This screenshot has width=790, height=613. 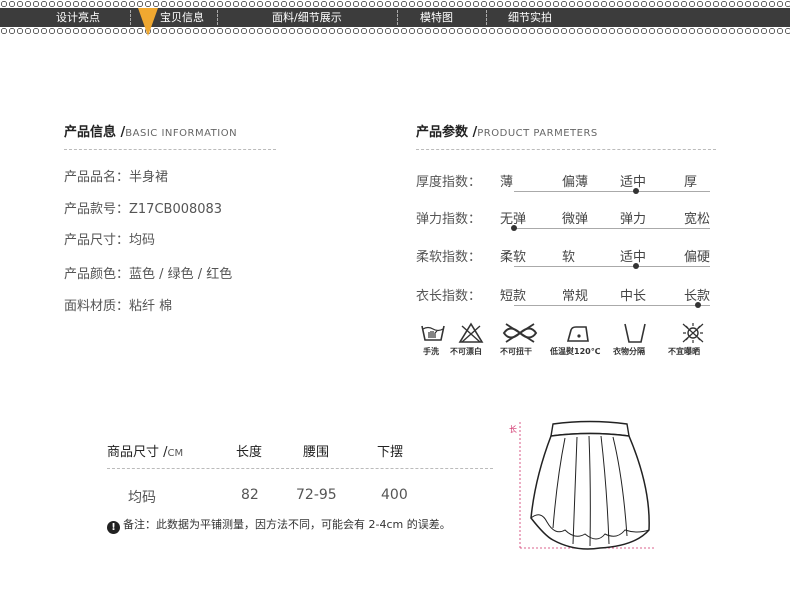 What do you see at coordinates (182, 17) in the screenshot?
I see `nav-item-info: 宝贝信息` at bounding box center [182, 17].